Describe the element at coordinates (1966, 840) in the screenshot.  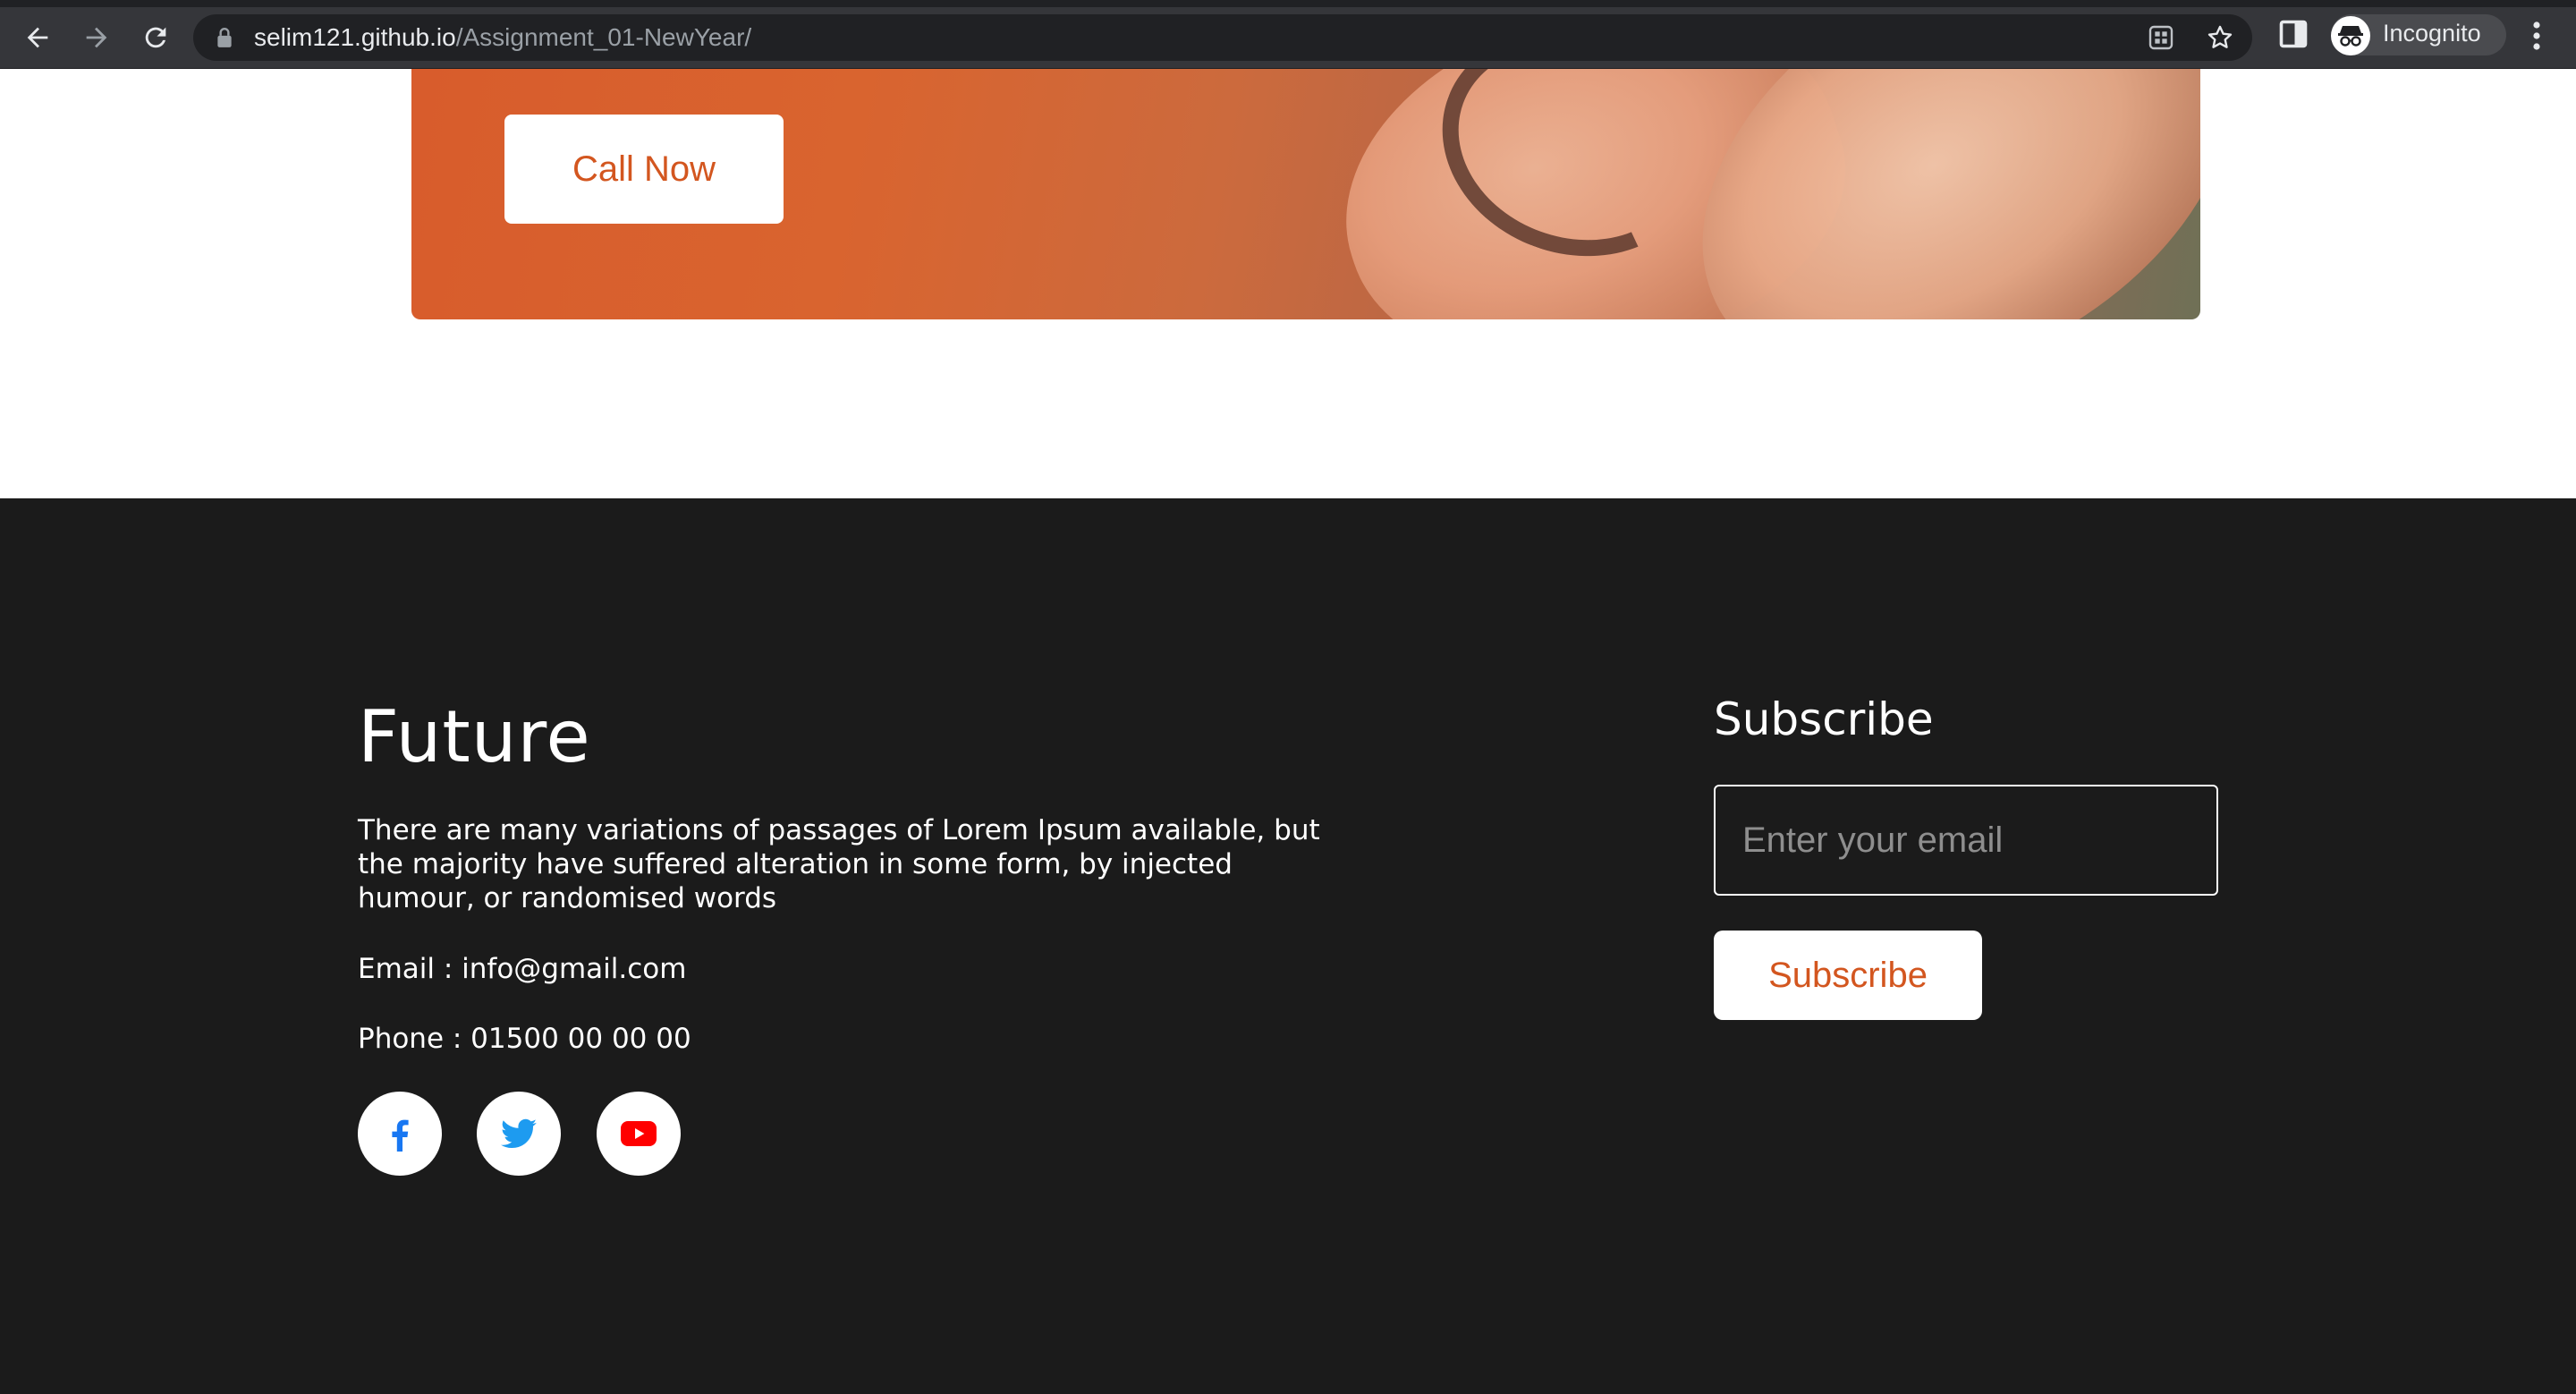
I see `subscribe-email-input` at that location.